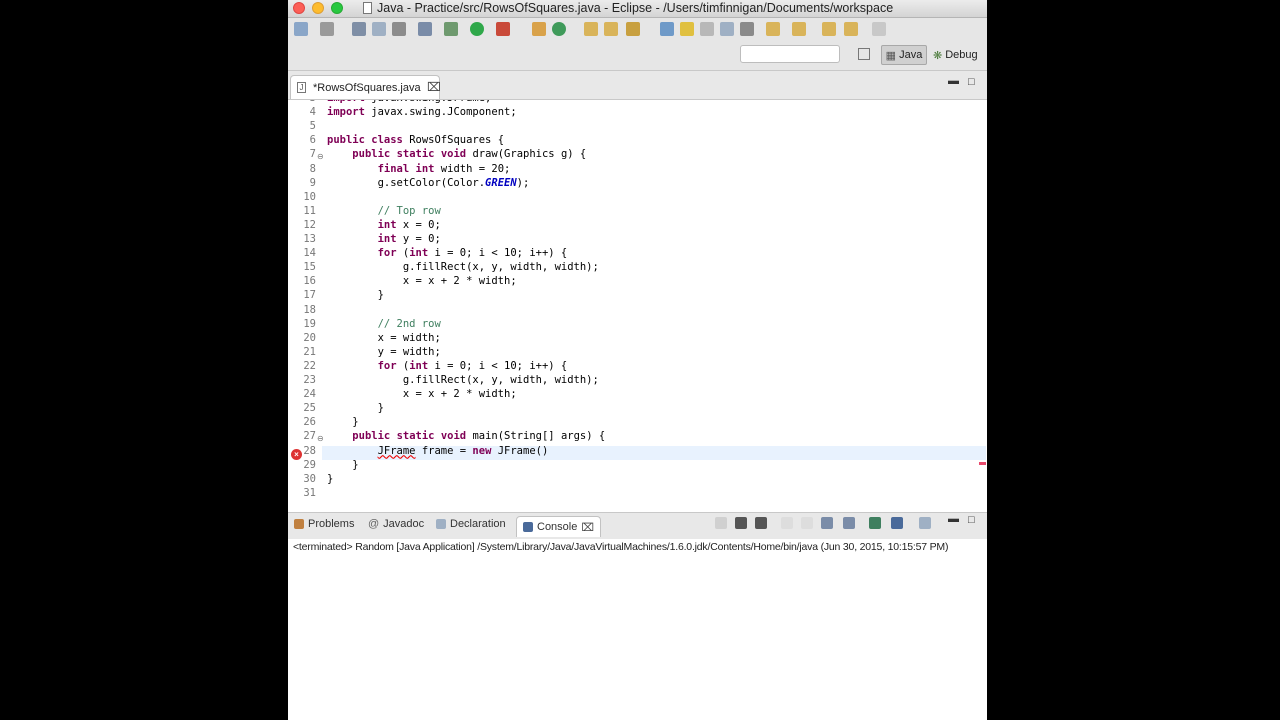 Image resolution: width=1280 pixels, height=720 pixels. What do you see at coordinates (891, 55) in the screenshot?
I see `java-perspective-icon: ▦` at bounding box center [891, 55].